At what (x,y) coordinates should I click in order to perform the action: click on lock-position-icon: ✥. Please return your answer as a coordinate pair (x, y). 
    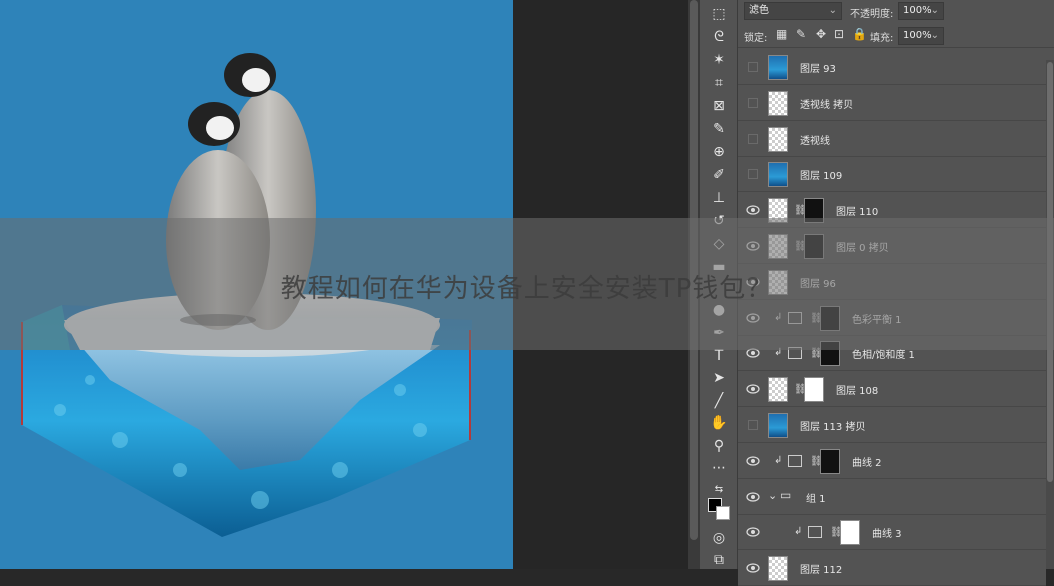
    Looking at the image, I should click on (821, 34).